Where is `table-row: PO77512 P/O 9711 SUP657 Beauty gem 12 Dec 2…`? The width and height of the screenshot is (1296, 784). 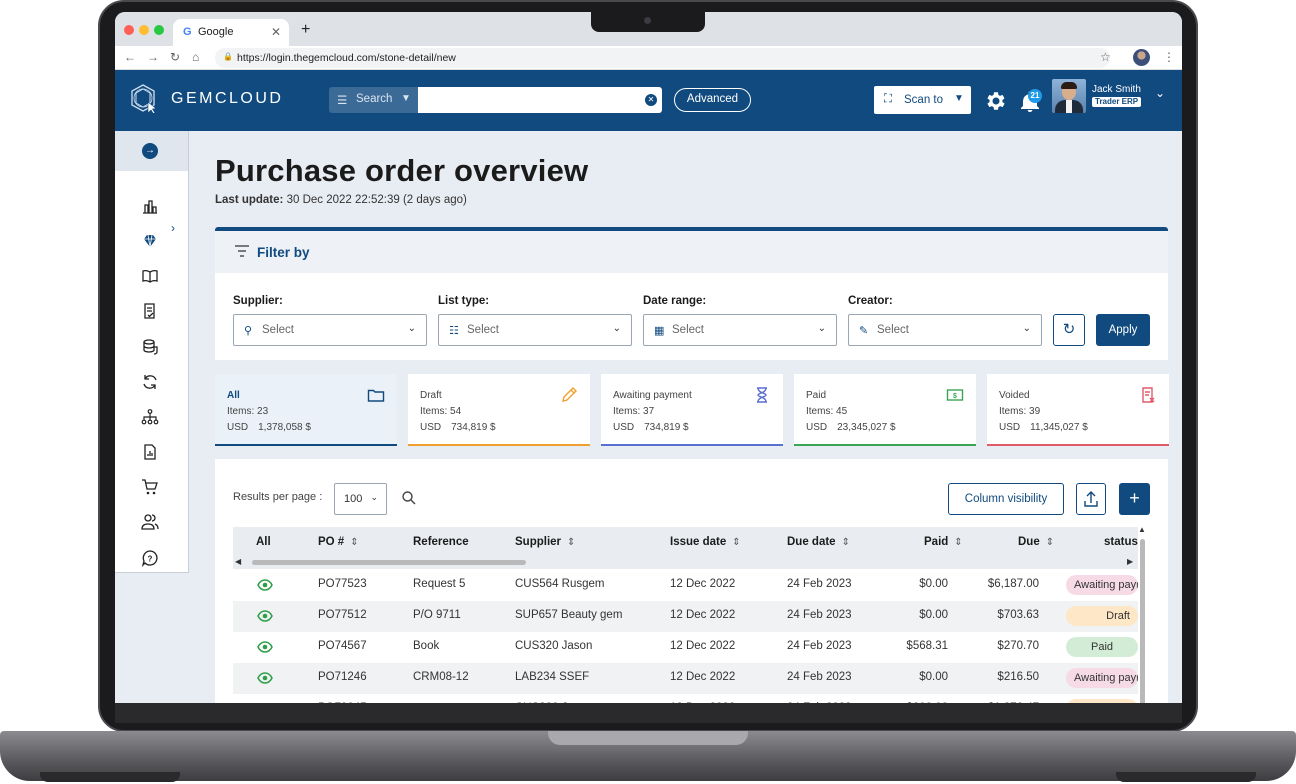
table-row: PO77512 P/O 9711 SUP657 Beauty gem 12 Dec 2… is located at coordinates (685, 616).